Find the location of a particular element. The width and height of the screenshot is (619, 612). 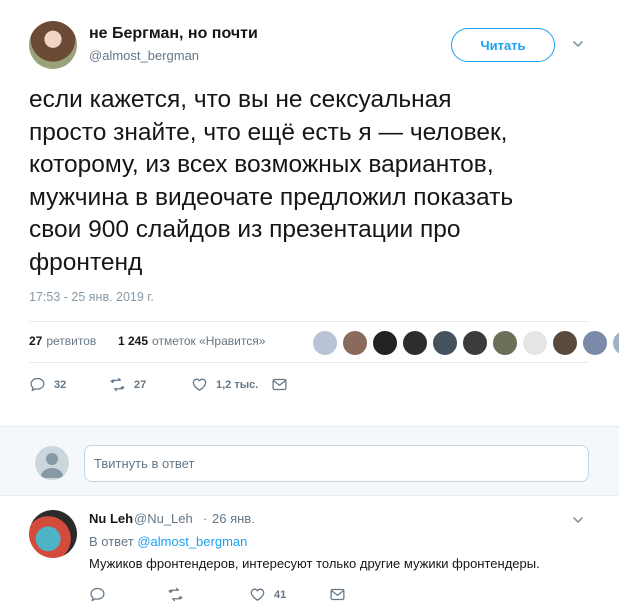

reply-input: Твитнуть в ответ is located at coordinates (336, 463).